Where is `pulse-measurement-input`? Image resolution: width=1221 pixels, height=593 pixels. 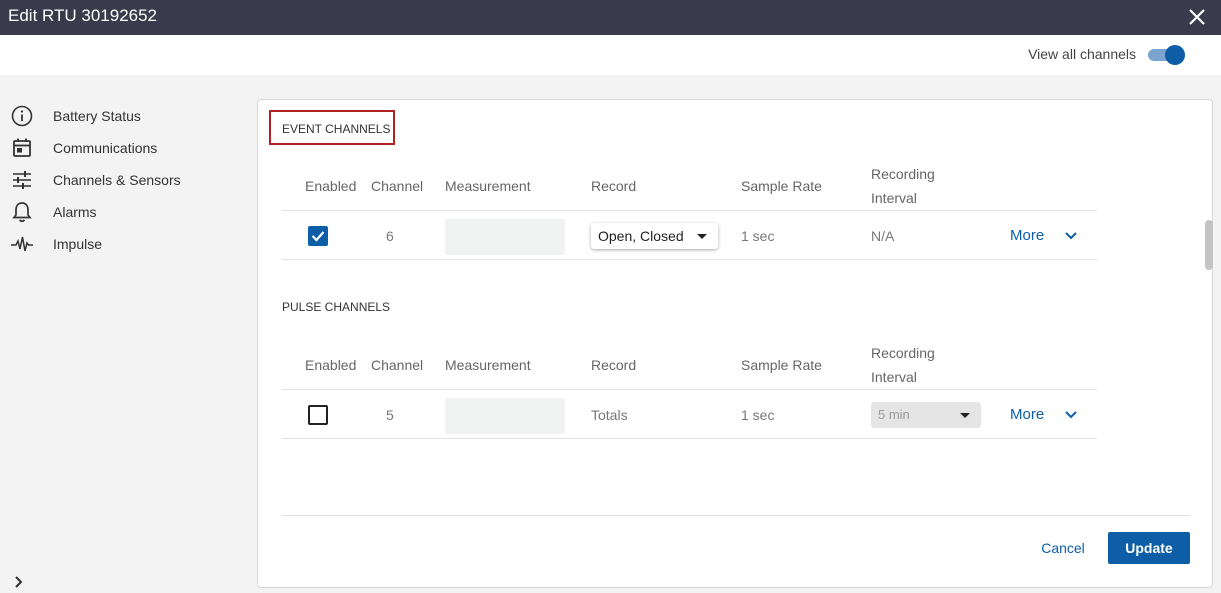
pulse-measurement-input is located at coordinates (505, 416).